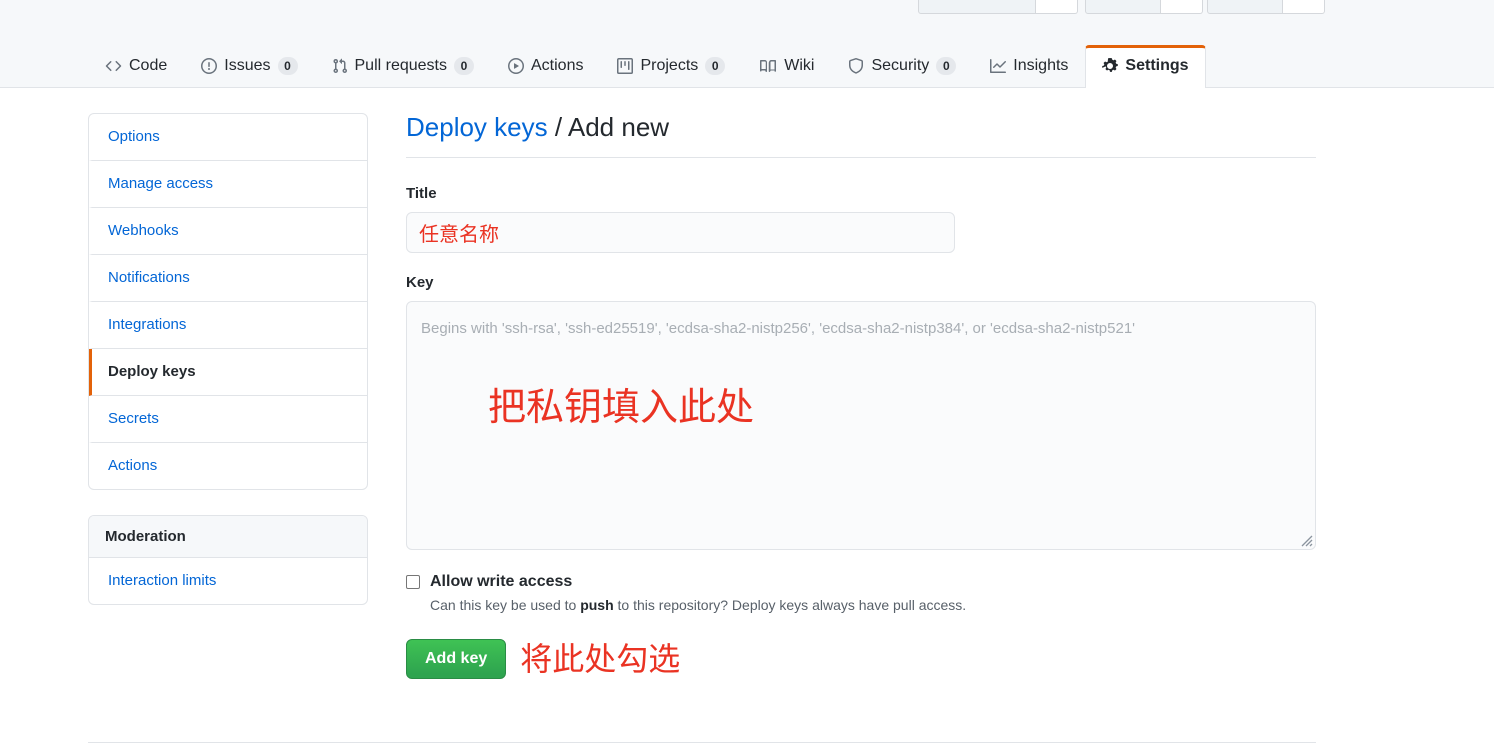 The width and height of the screenshot is (1494, 748). I want to click on sidebar-item-interaction-limits: Interaction limits, so click(228, 581).